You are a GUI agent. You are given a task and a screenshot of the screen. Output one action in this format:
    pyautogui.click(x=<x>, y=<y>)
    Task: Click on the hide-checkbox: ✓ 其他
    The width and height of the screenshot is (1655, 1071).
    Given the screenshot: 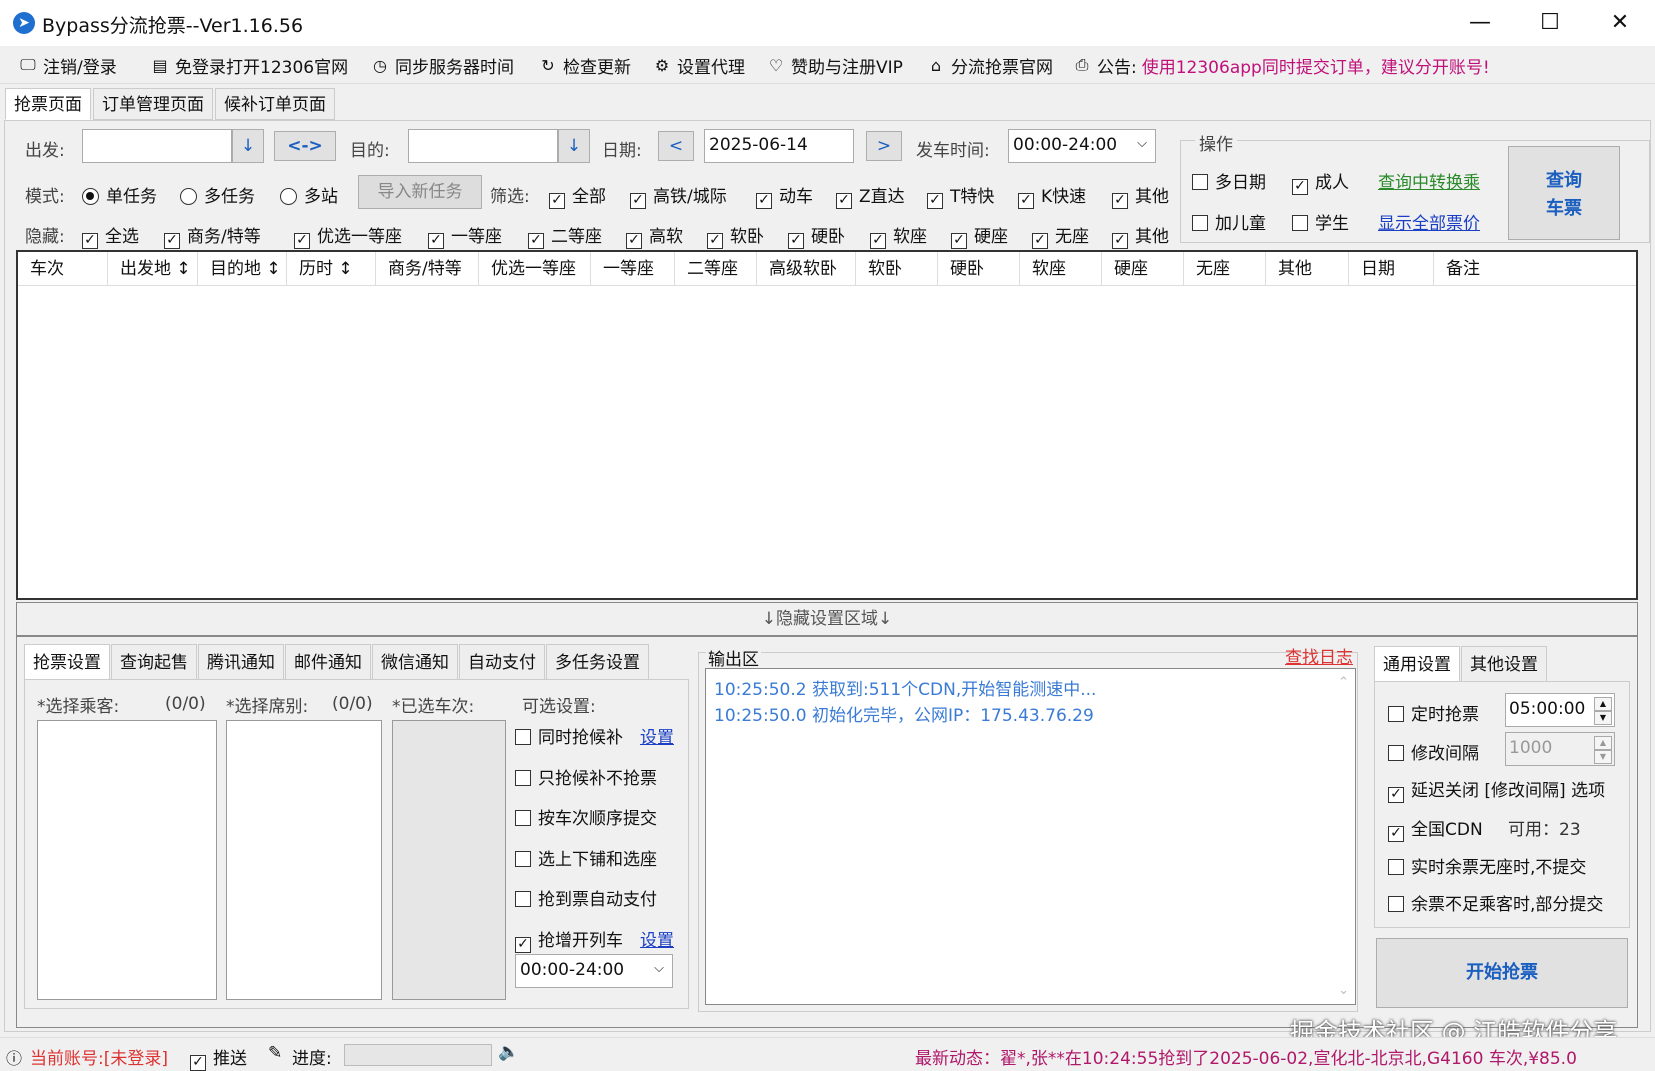 What is the action you would take?
    pyautogui.click(x=1140, y=235)
    